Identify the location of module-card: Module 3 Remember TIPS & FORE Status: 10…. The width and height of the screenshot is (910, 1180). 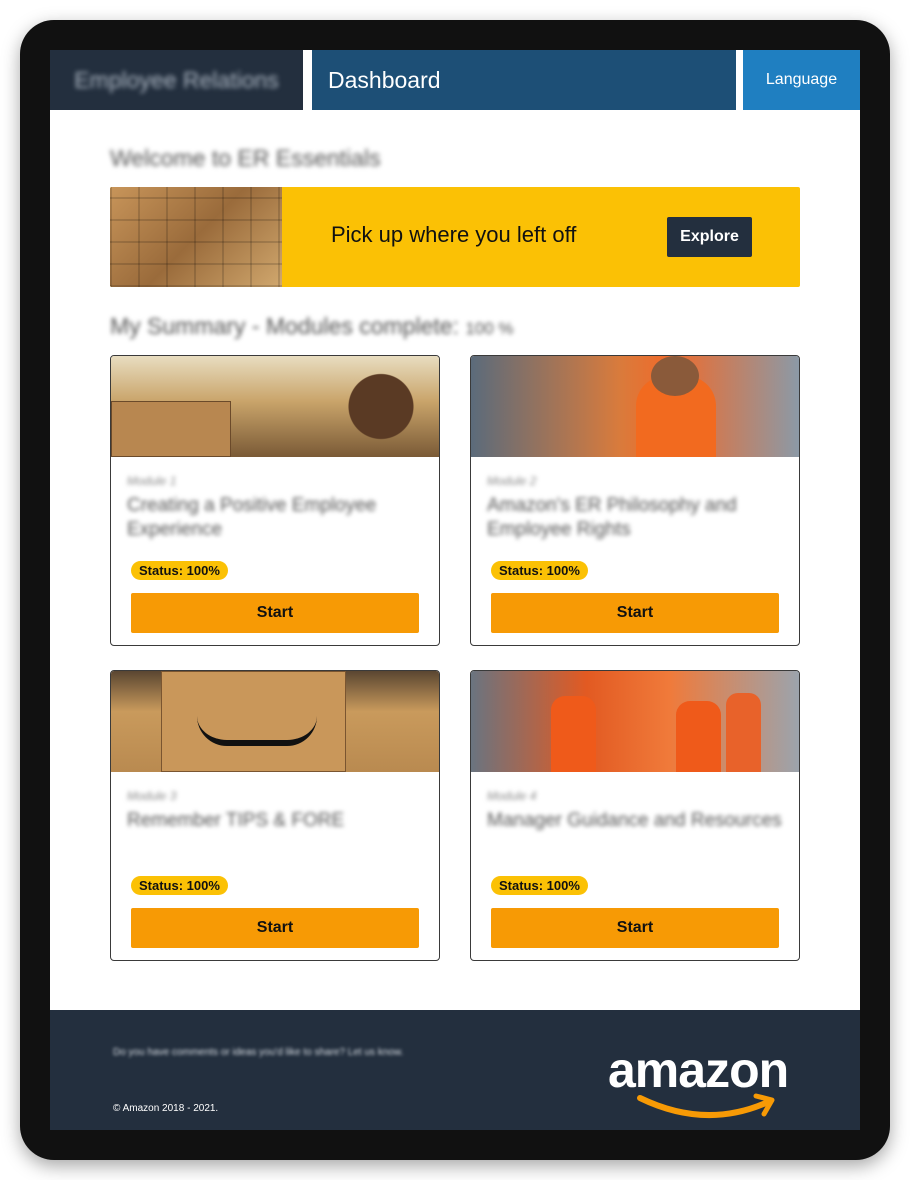
(275, 815).